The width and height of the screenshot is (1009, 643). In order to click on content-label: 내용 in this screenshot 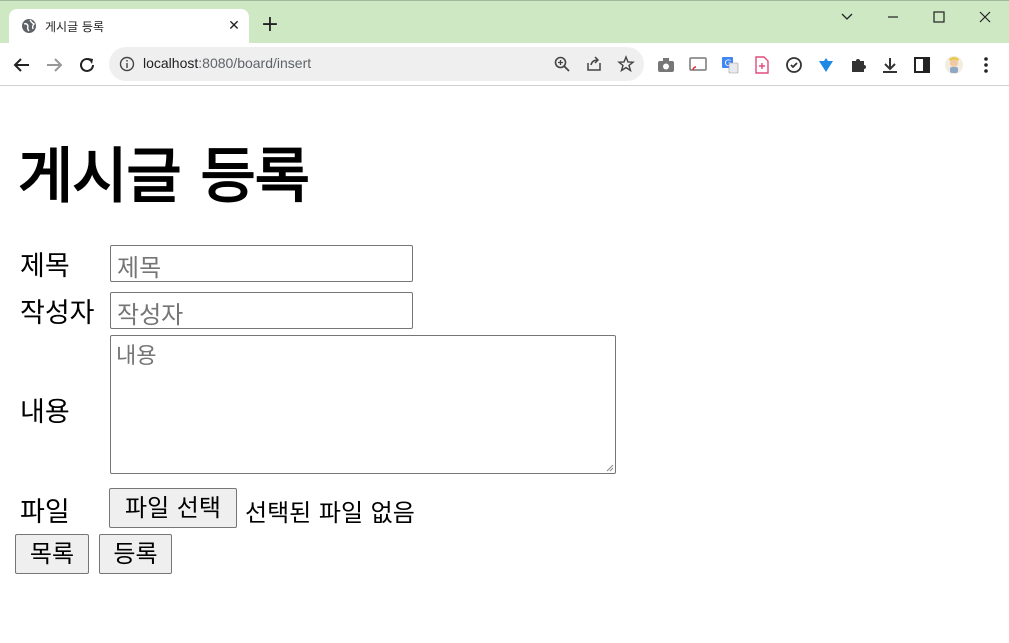, I will do `click(45, 412)`.